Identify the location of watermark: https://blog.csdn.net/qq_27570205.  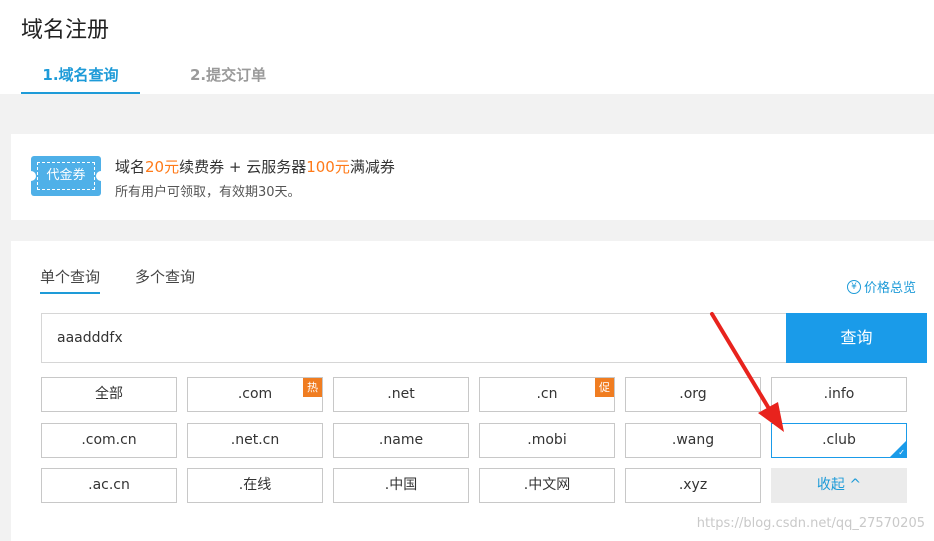
(810, 523).